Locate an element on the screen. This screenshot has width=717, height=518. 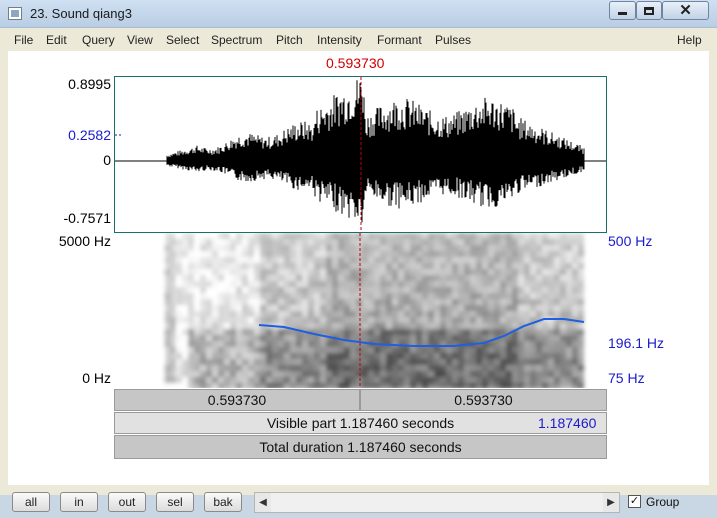
menu-intensity: Intensity is located at coordinates (339, 40).